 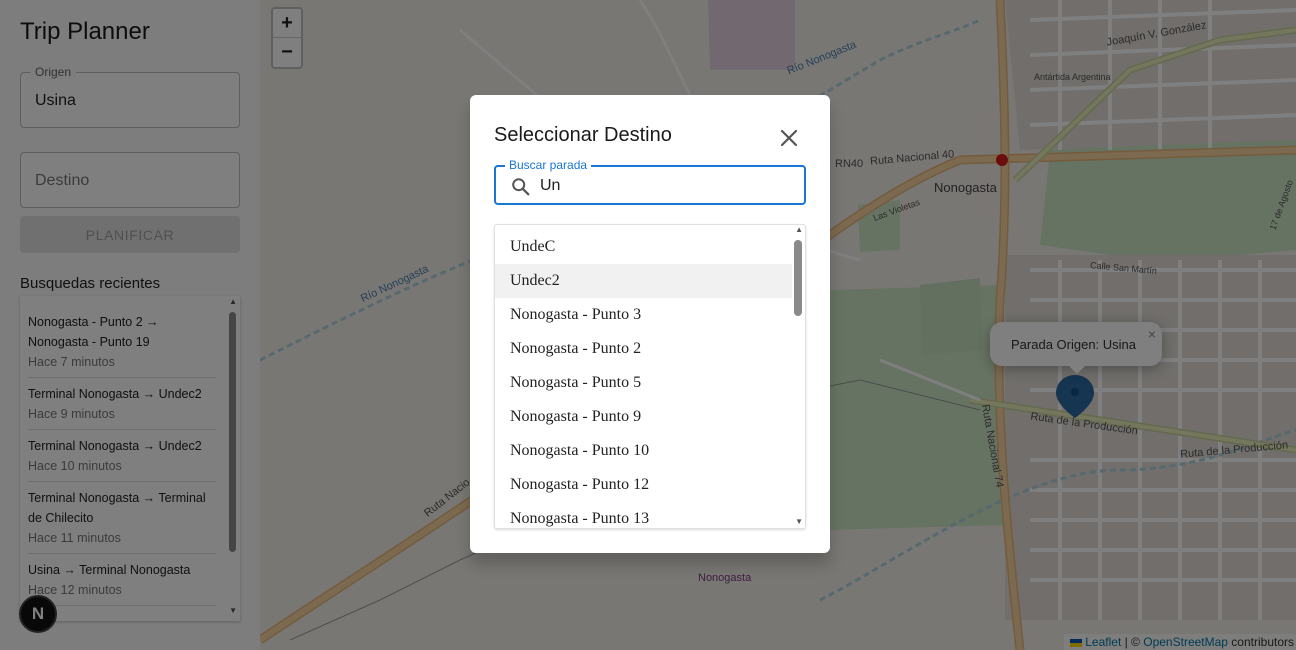 I want to click on result-item: Undec2, so click(x=643, y=281).